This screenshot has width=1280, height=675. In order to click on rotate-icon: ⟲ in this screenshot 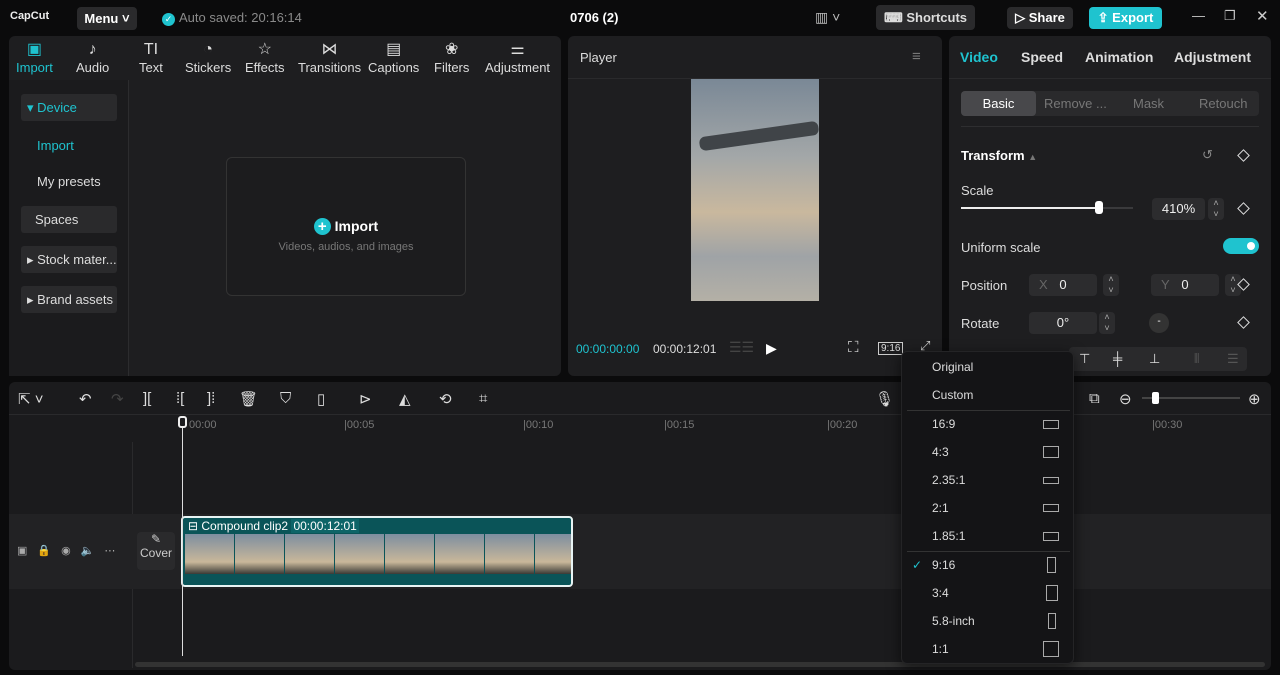, I will do `click(445, 399)`.